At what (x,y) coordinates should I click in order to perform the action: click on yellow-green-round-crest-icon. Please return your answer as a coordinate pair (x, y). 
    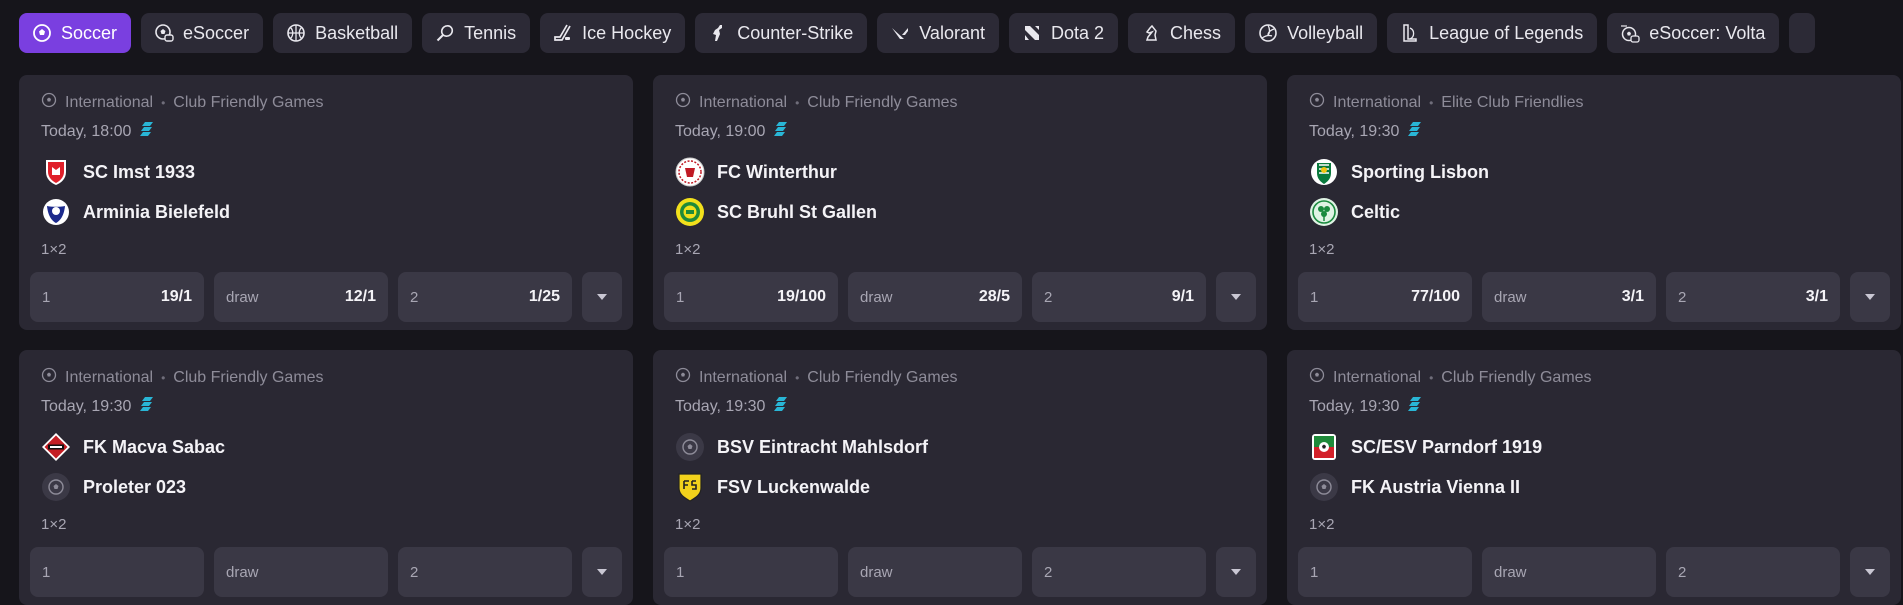
    Looking at the image, I should click on (690, 212).